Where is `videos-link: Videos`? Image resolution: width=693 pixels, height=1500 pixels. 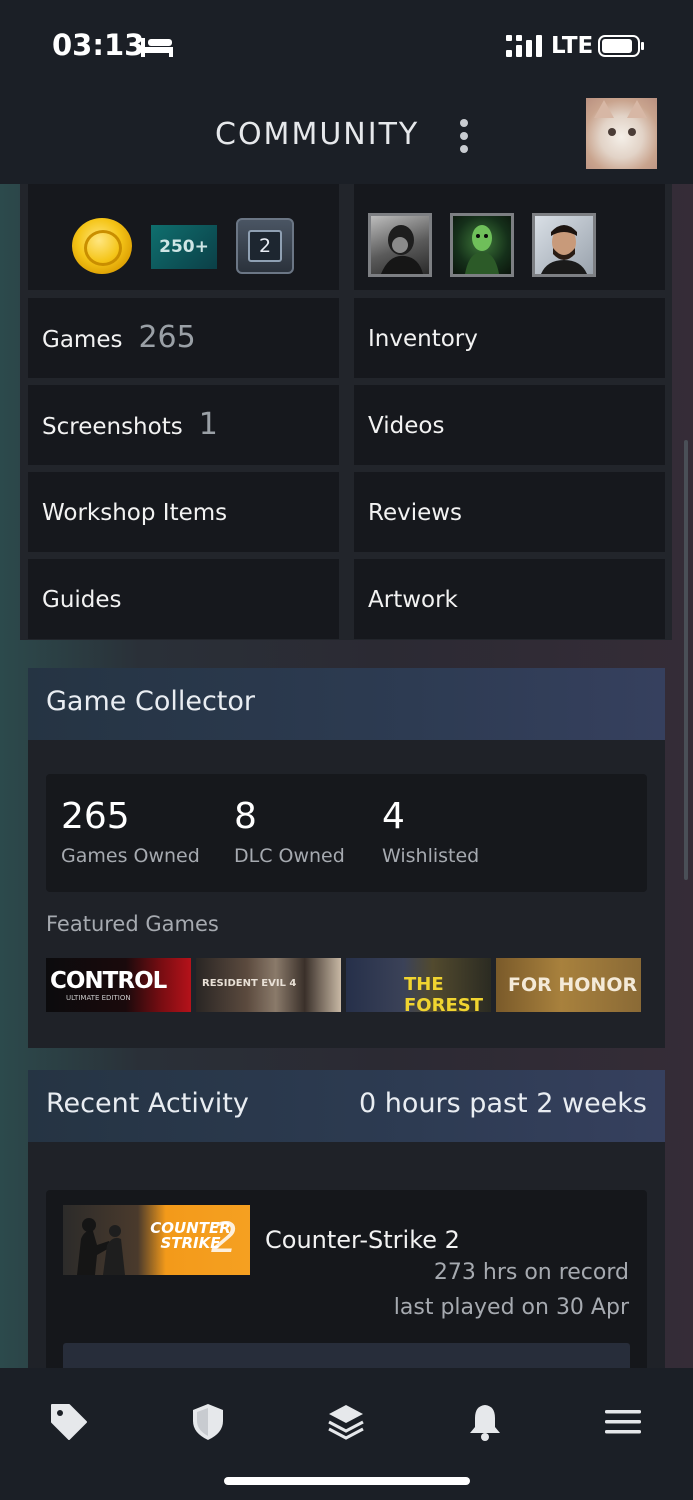
videos-link: Videos is located at coordinates (509, 425).